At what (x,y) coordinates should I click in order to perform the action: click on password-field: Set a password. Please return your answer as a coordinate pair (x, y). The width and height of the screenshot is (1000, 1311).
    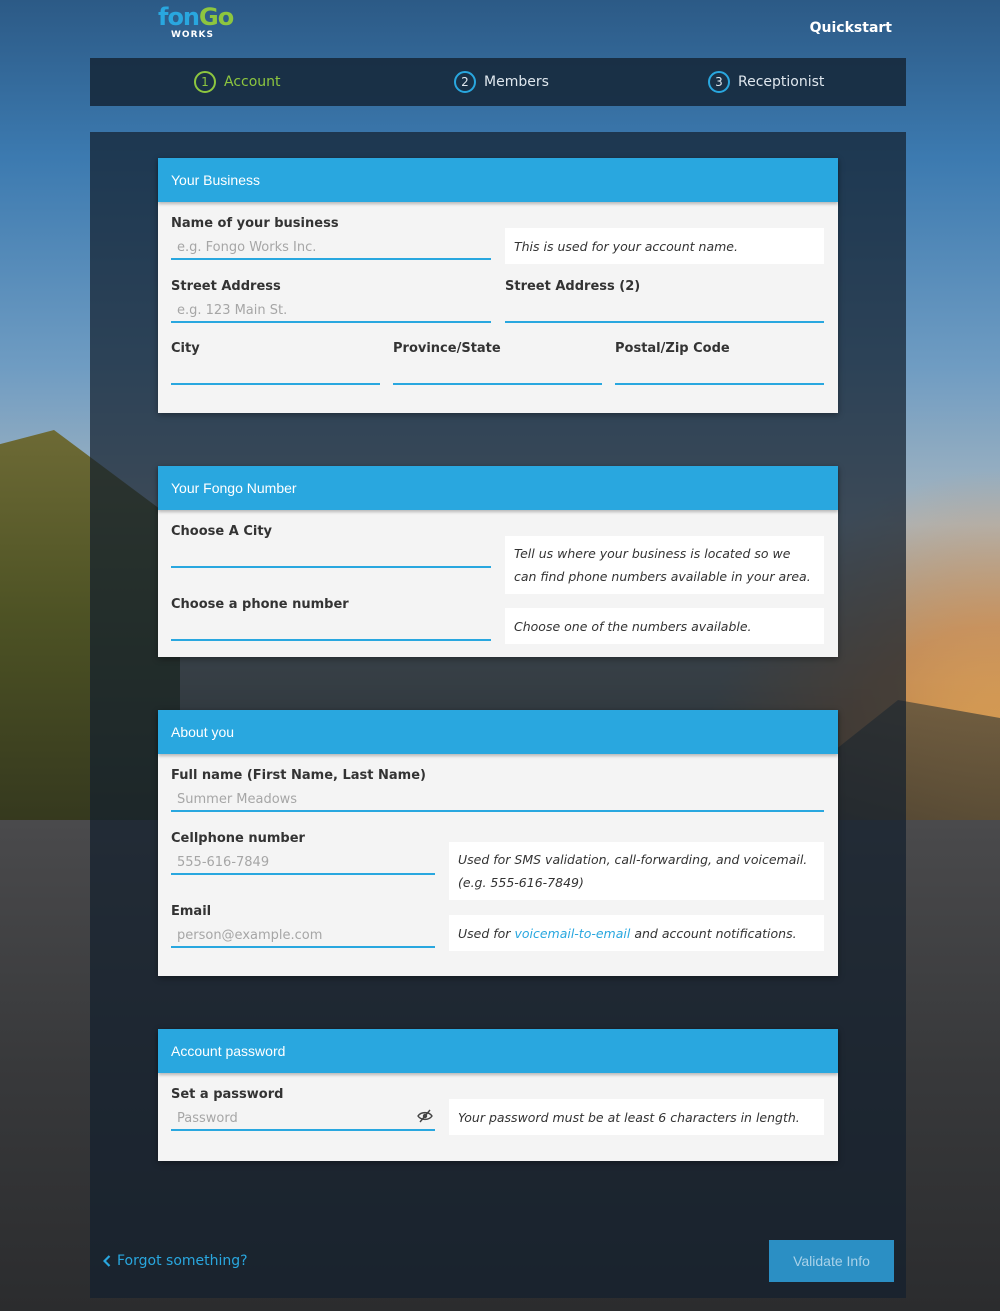
    Looking at the image, I should click on (303, 1109).